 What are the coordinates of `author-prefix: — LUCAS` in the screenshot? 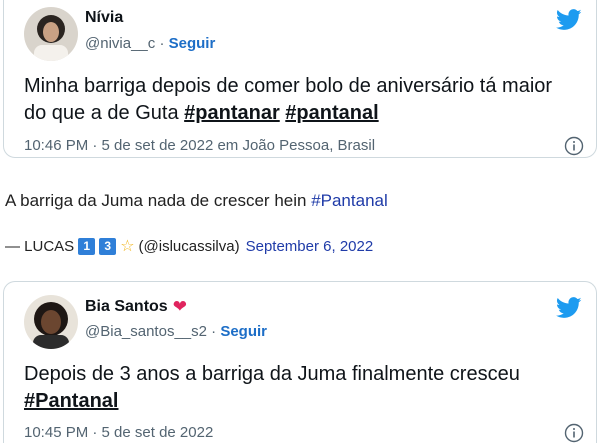 It's located at (40, 246).